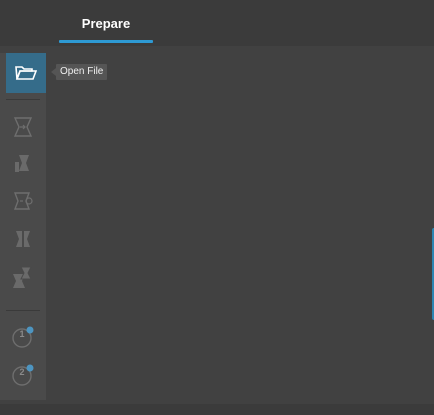  I want to click on move-icon, so click(23, 127).